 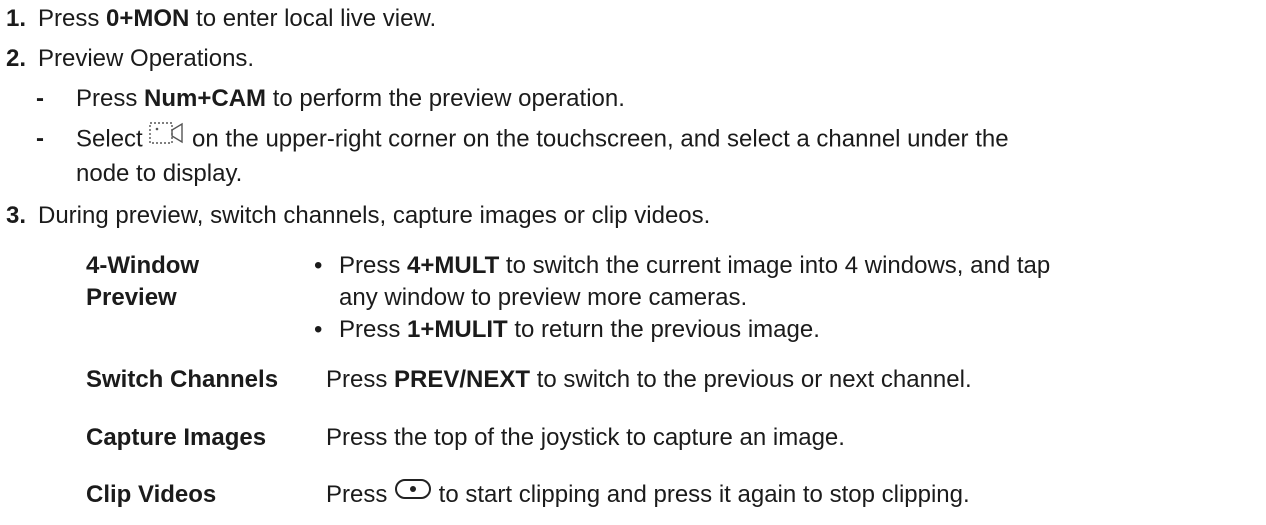 I want to click on step-text: Preview Operations., so click(x=146, y=58).